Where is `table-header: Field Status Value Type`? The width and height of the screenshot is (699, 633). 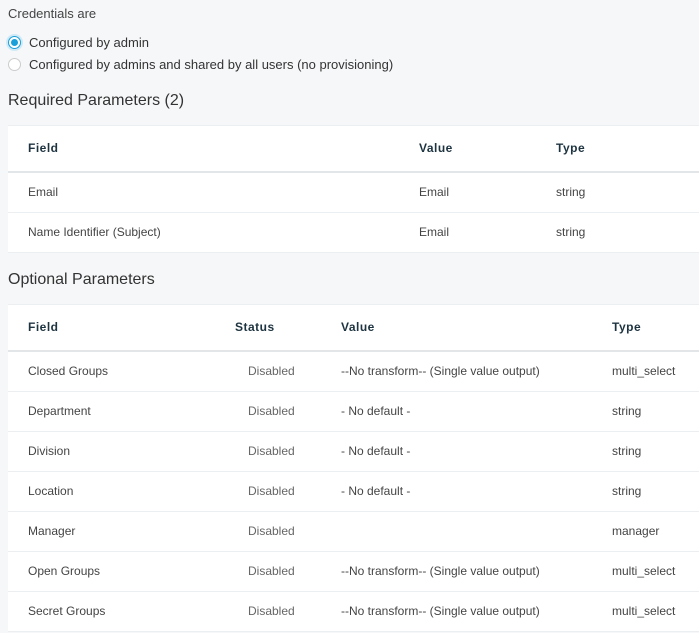
table-header: Field Status Value Type is located at coordinates (353, 328).